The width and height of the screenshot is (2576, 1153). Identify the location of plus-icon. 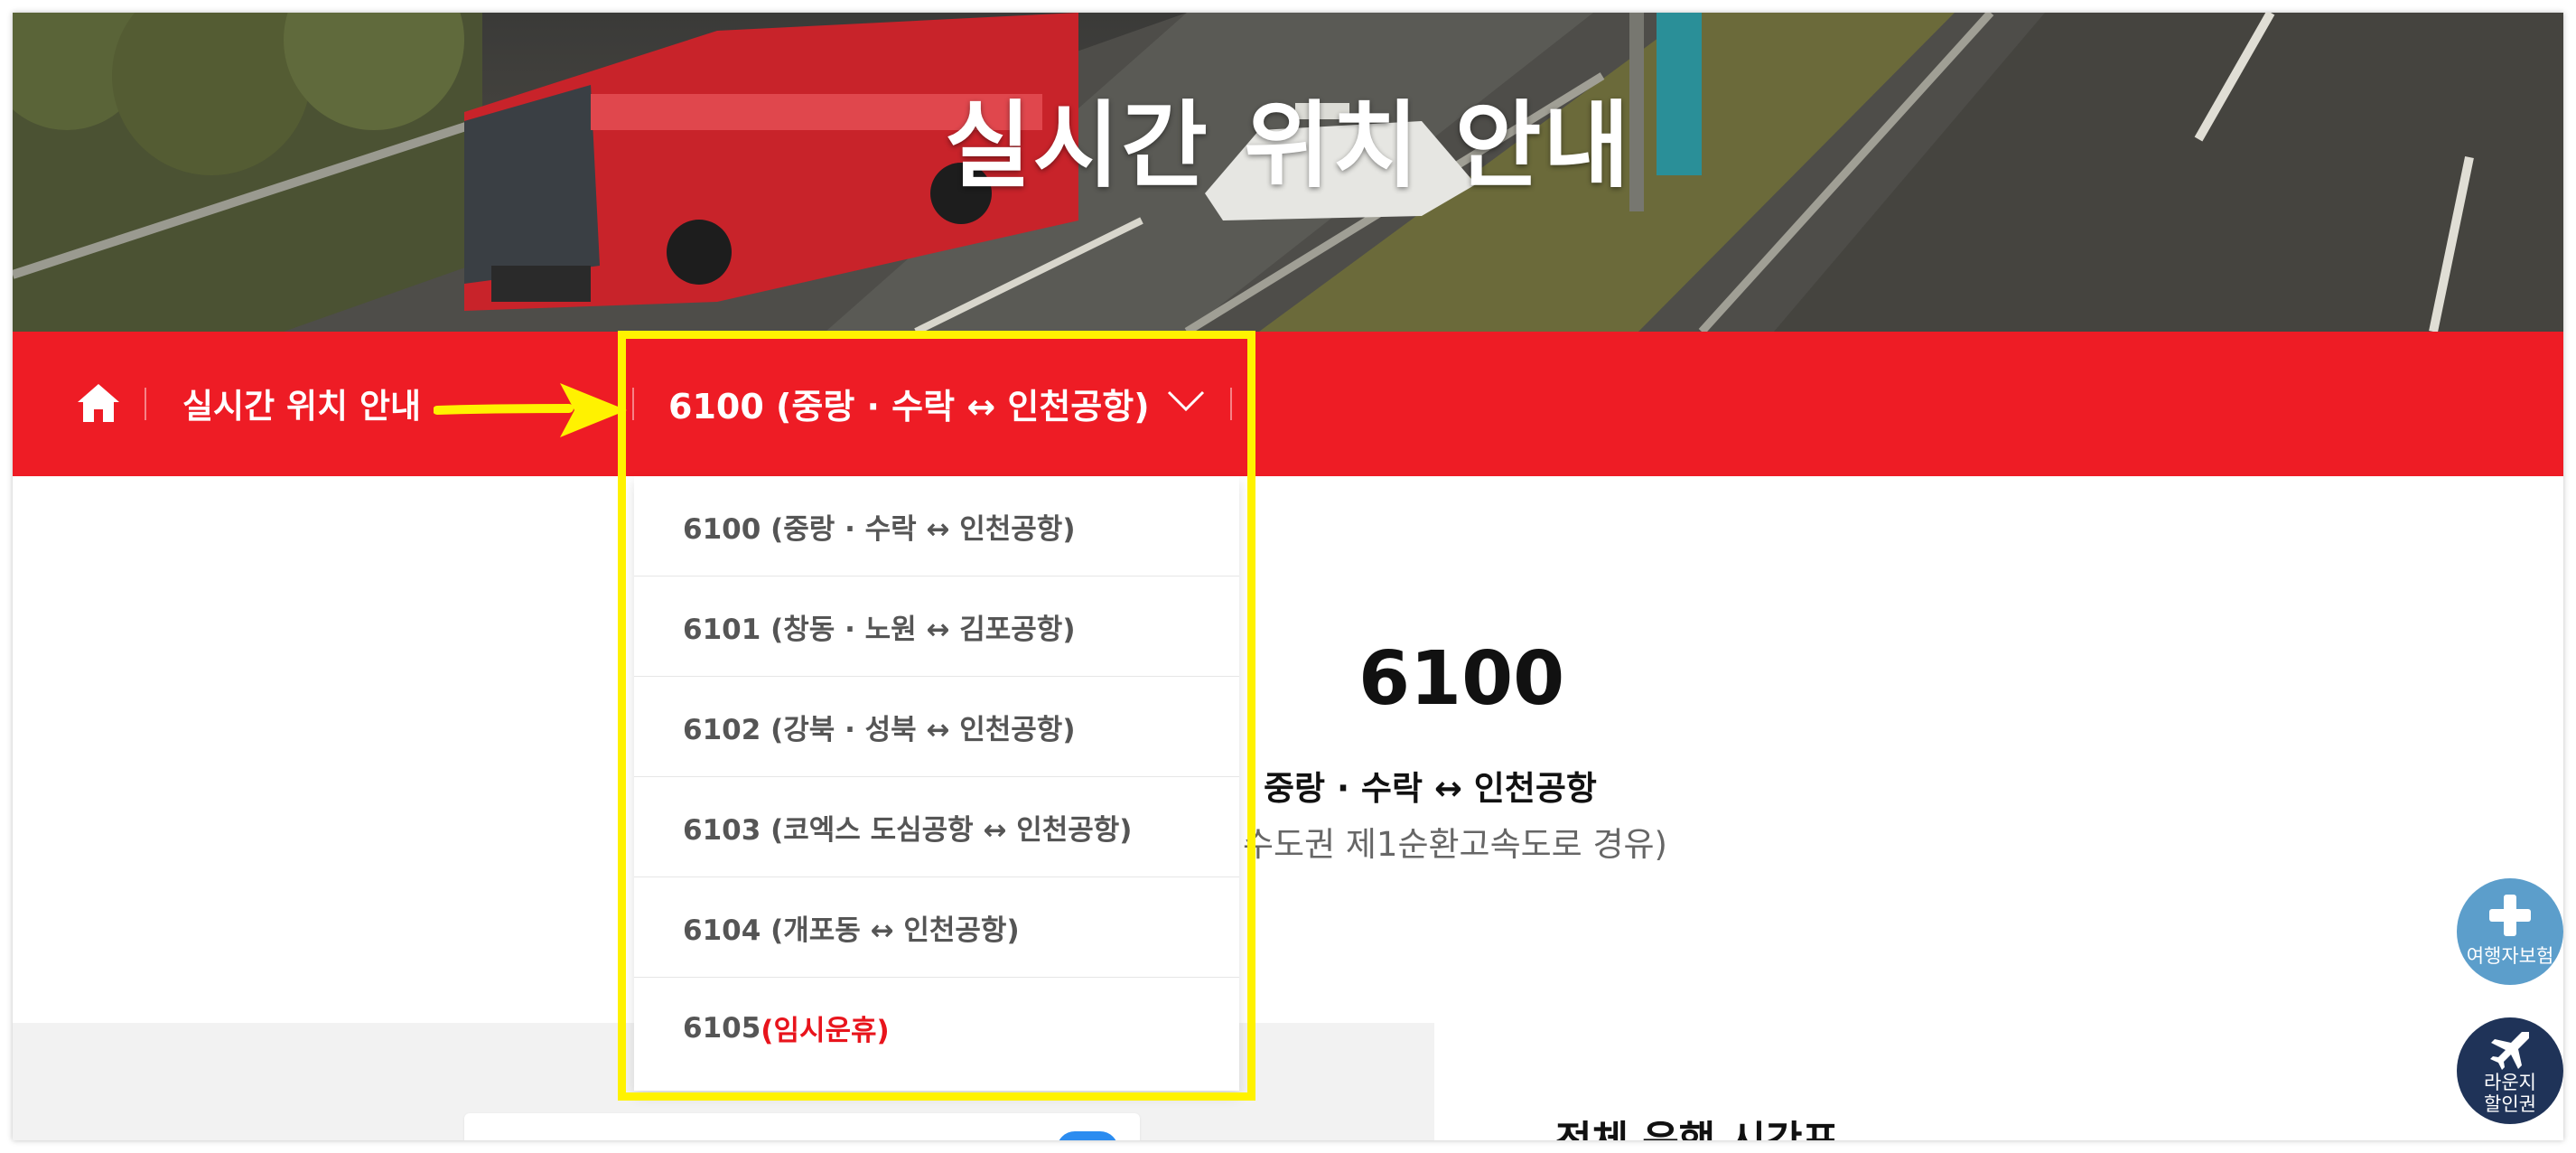
(2510, 915).